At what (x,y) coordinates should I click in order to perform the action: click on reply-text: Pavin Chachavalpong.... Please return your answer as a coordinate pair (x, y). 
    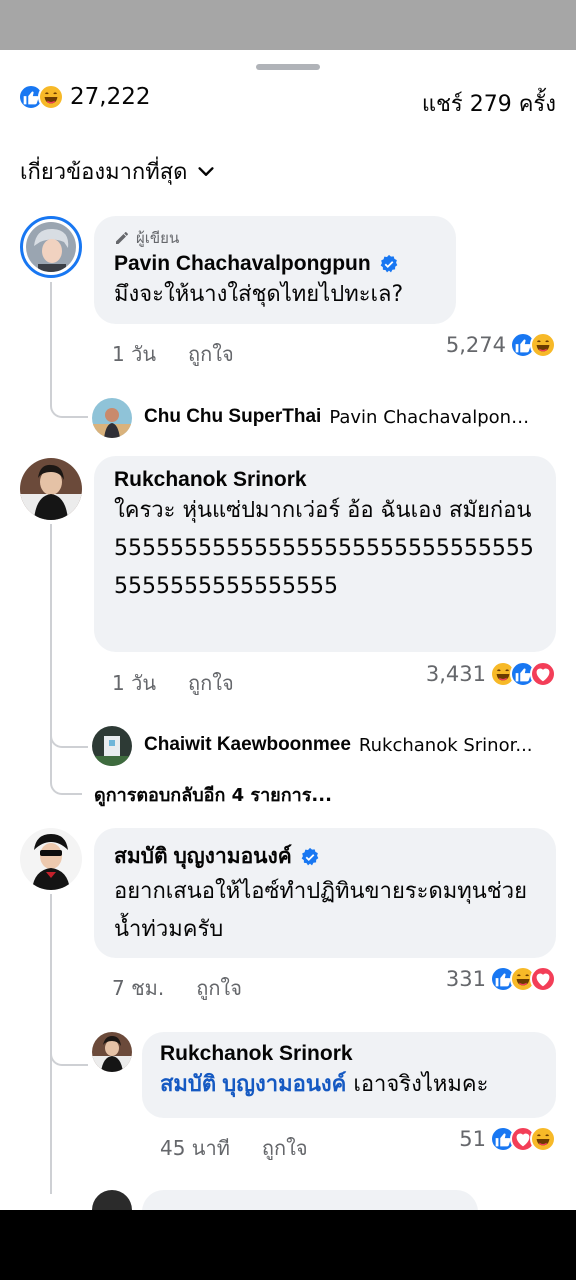
    Looking at the image, I should click on (434, 417).